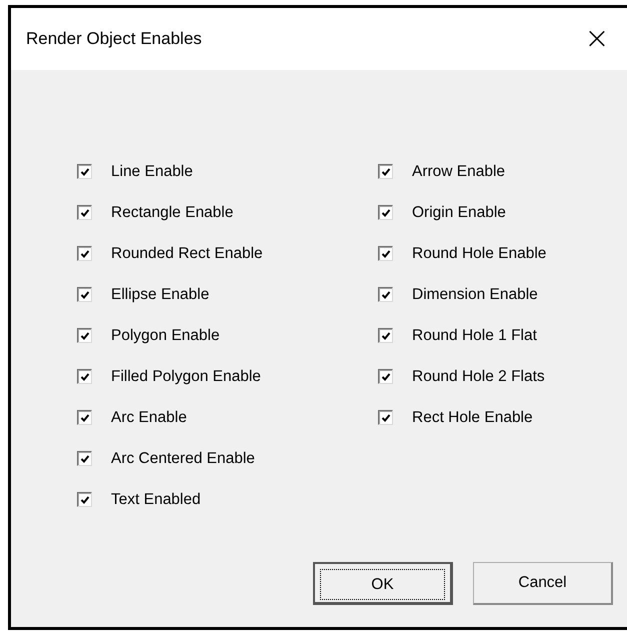 This screenshot has height=636, width=627. I want to click on checkbox-label: Rectangle Enable, so click(172, 213).